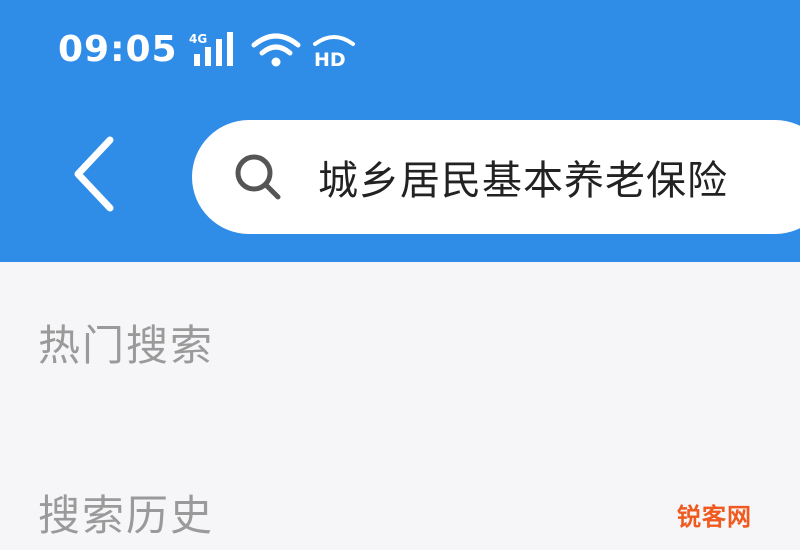 The image size is (800, 550). Describe the element at coordinates (559, 177) in the screenshot. I see `search-input: 城乡居民基本养老保险` at that location.